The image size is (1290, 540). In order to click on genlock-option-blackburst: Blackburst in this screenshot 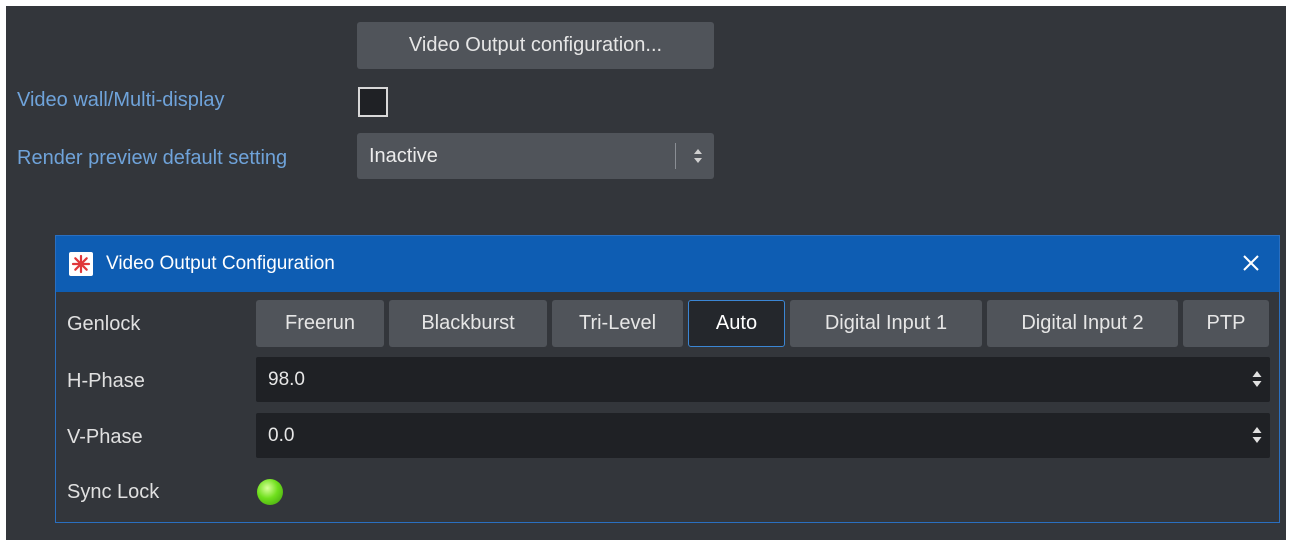, I will do `click(468, 323)`.